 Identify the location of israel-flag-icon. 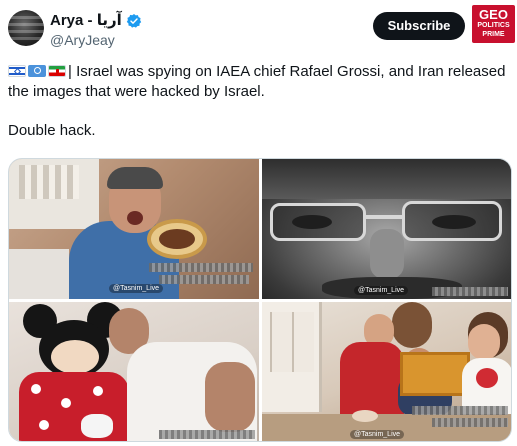
(17, 71).